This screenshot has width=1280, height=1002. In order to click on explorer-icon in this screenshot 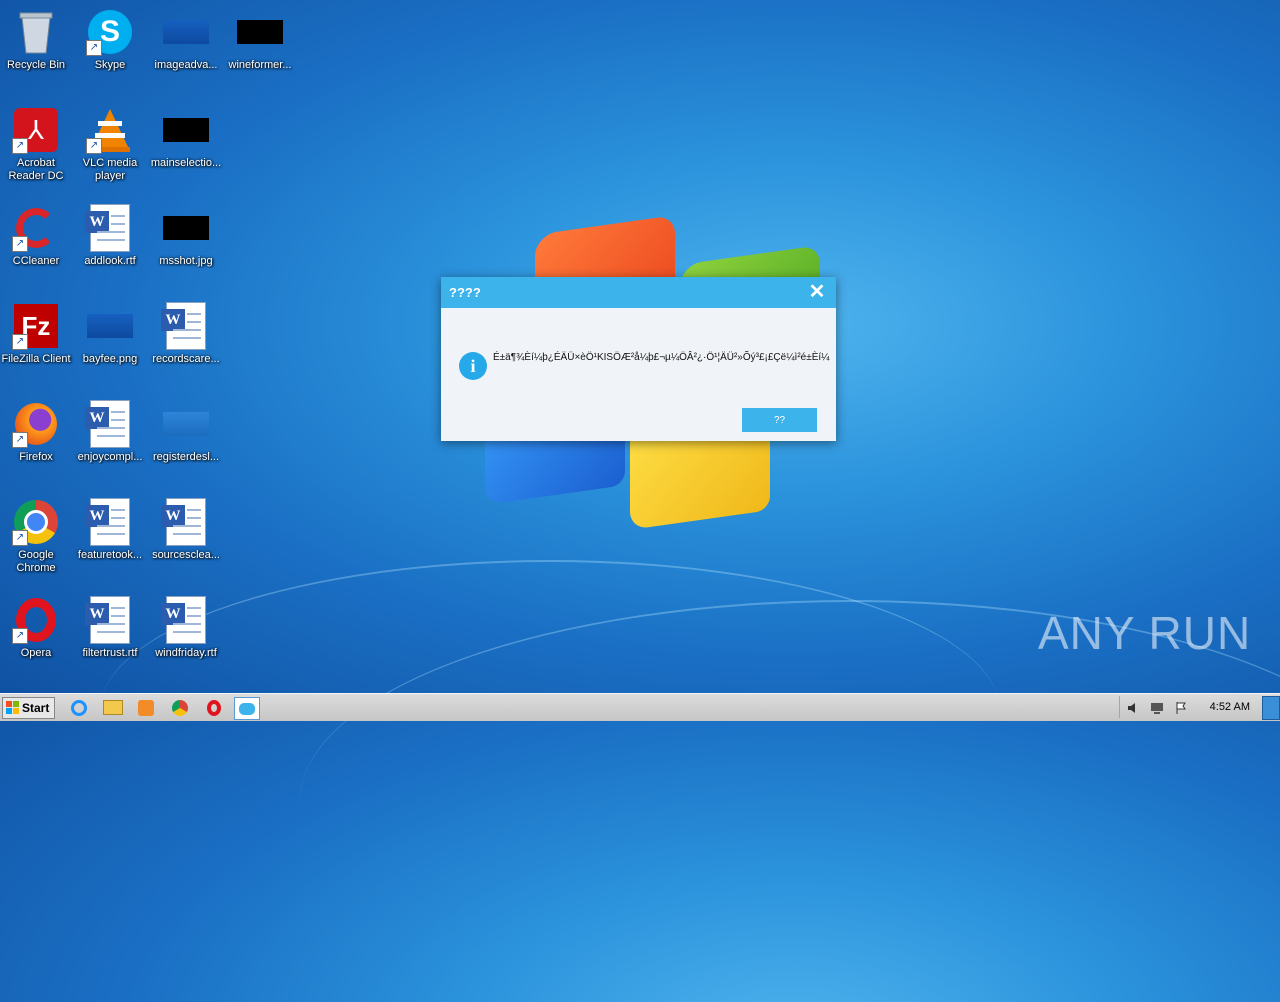, I will do `click(113, 707)`.